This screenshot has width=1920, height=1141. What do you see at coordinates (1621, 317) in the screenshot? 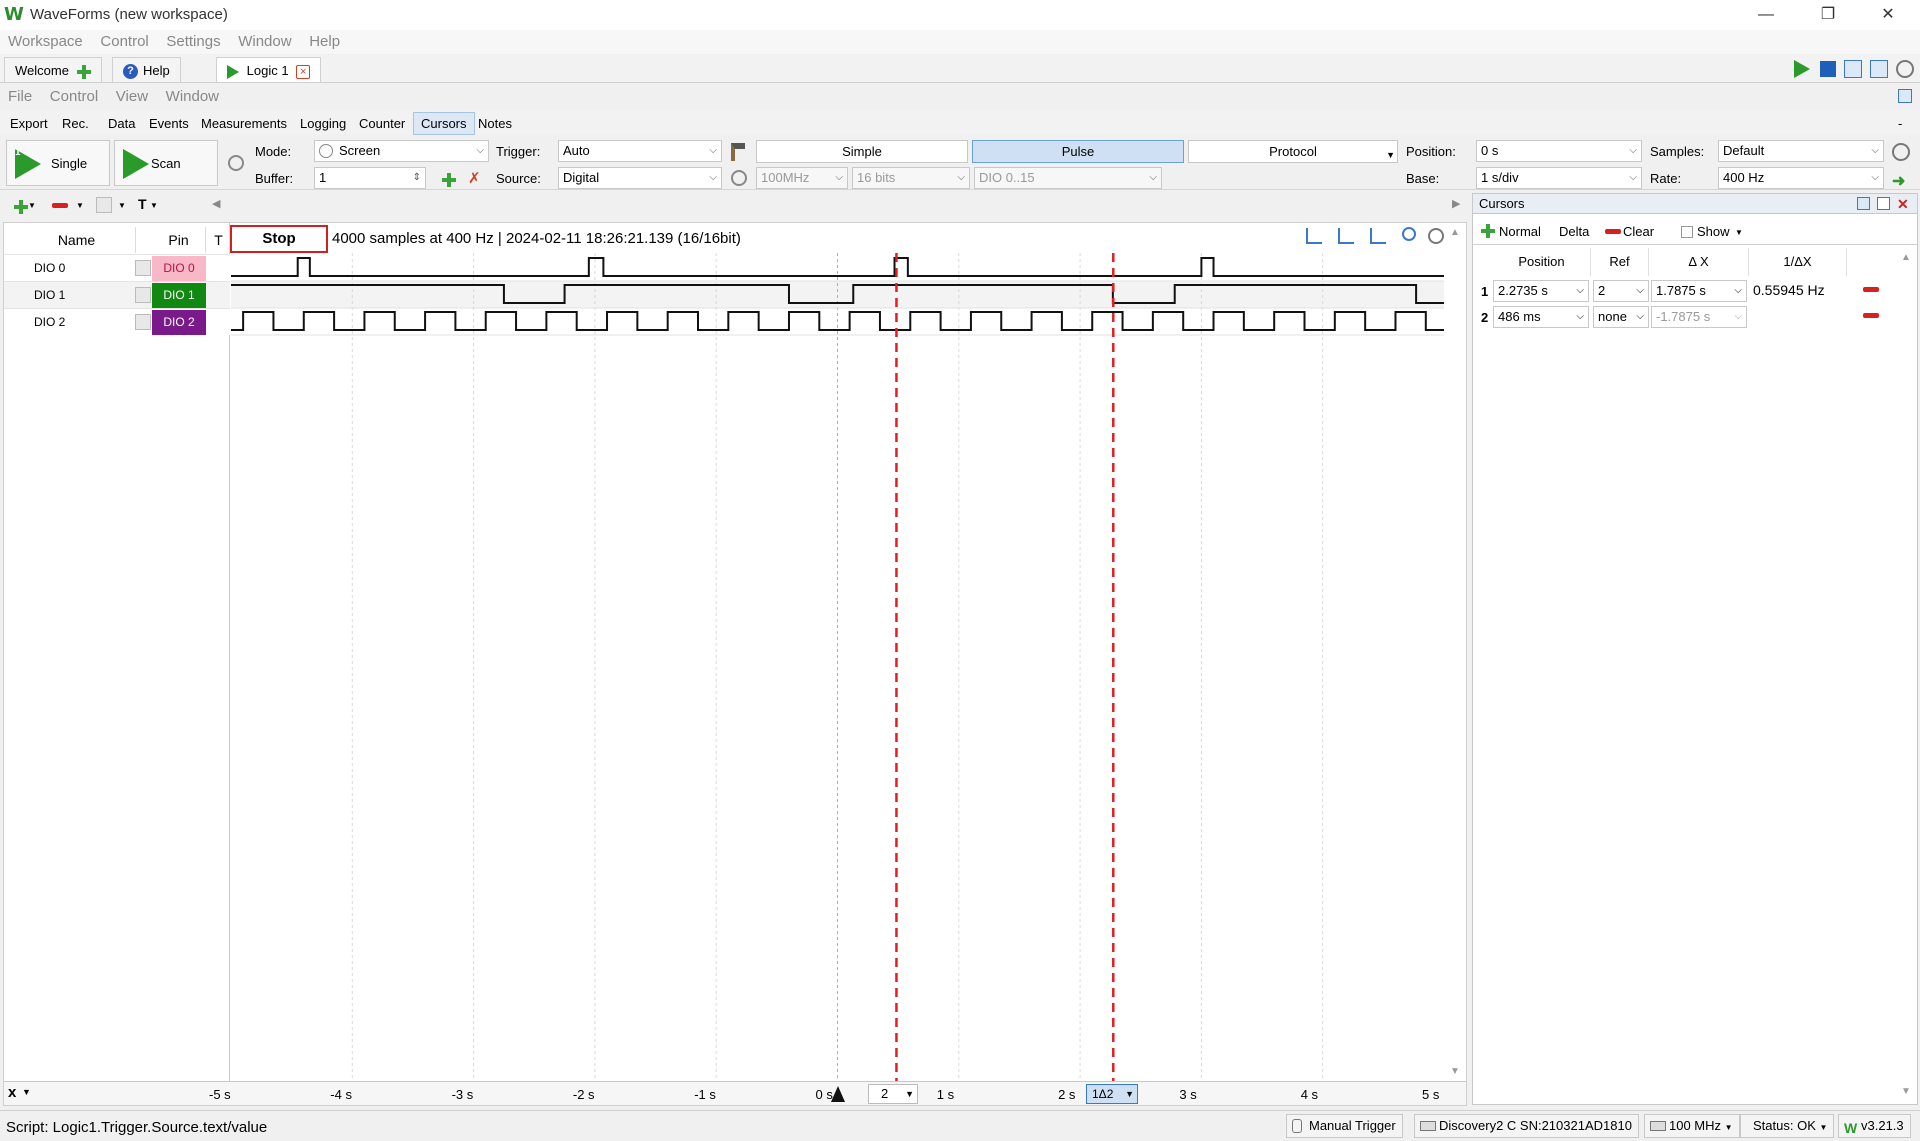
I see `cursor-ref-select: none ⌵` at bounding box center [1621, 317].